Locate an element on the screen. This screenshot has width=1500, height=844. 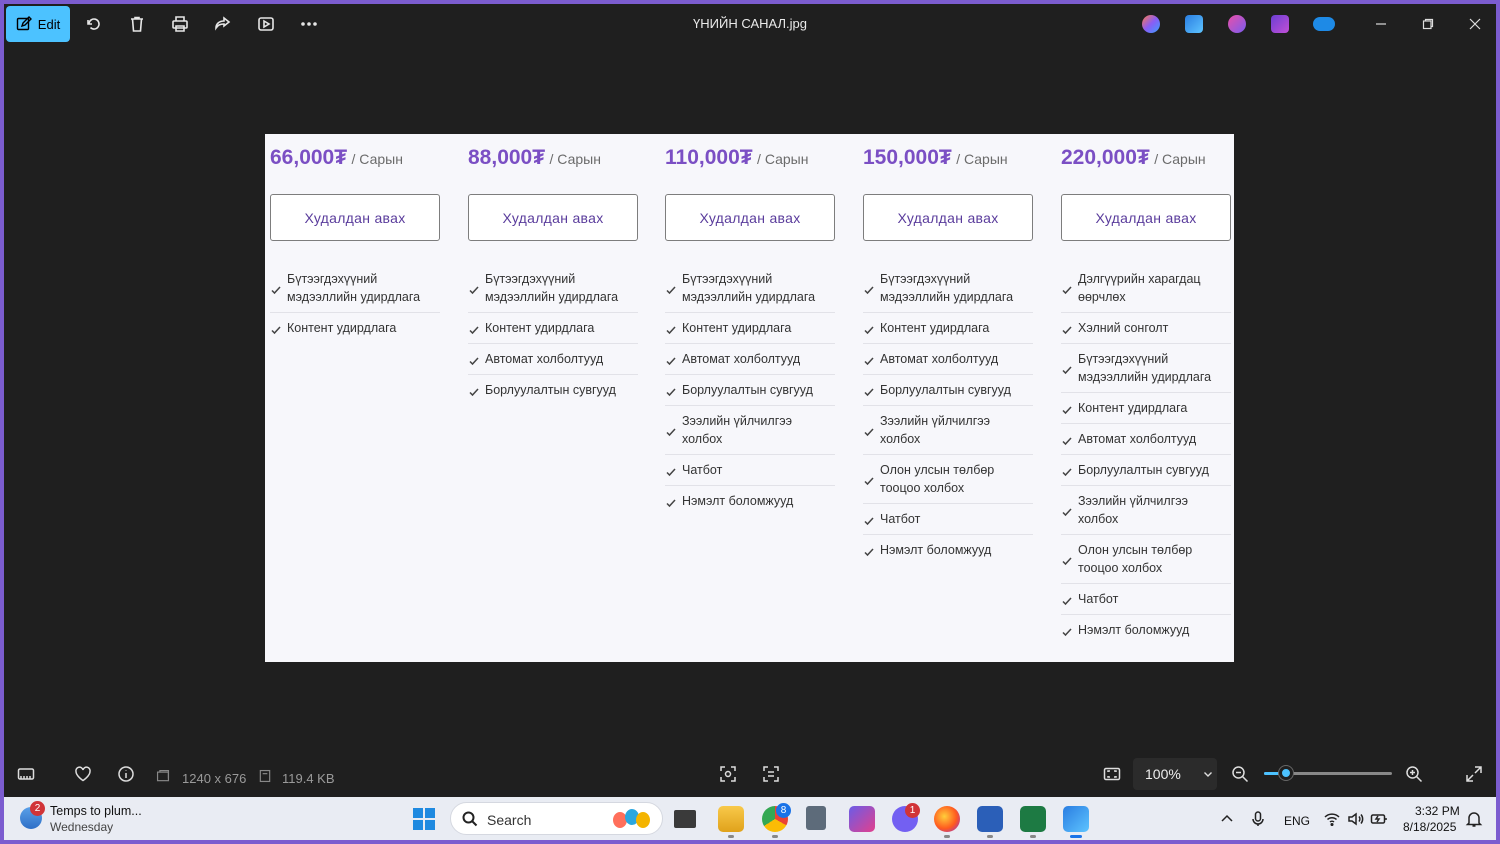
text-scan-button is located at coordinates (771, 774).